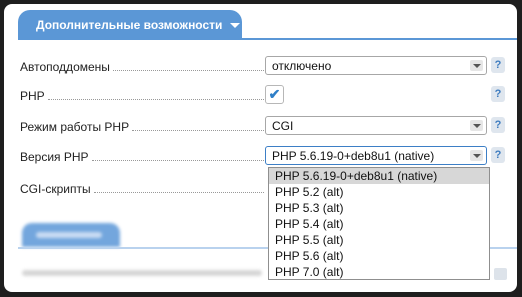 This screenshot has width=522, height=297. What do you see at coordinates (71, 235) in the screenshot?
I see `blurred-section-tab` at bounding box center [71, 235].